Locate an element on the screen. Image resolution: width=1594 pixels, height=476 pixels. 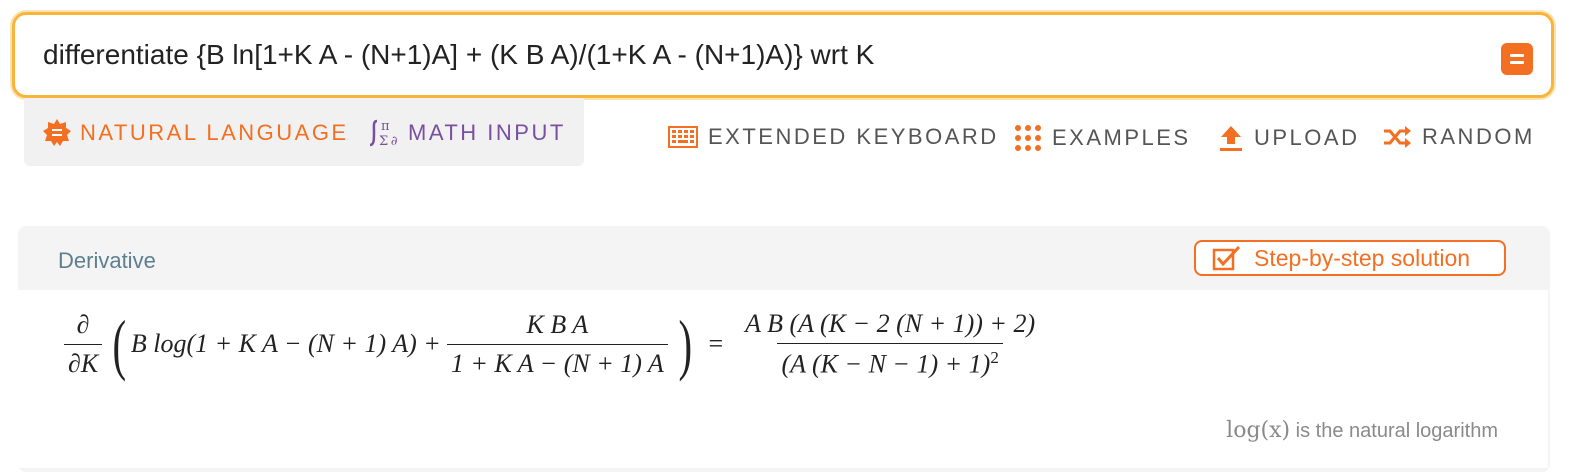
result-exponent: 2 is located at coordinates (994, 357).